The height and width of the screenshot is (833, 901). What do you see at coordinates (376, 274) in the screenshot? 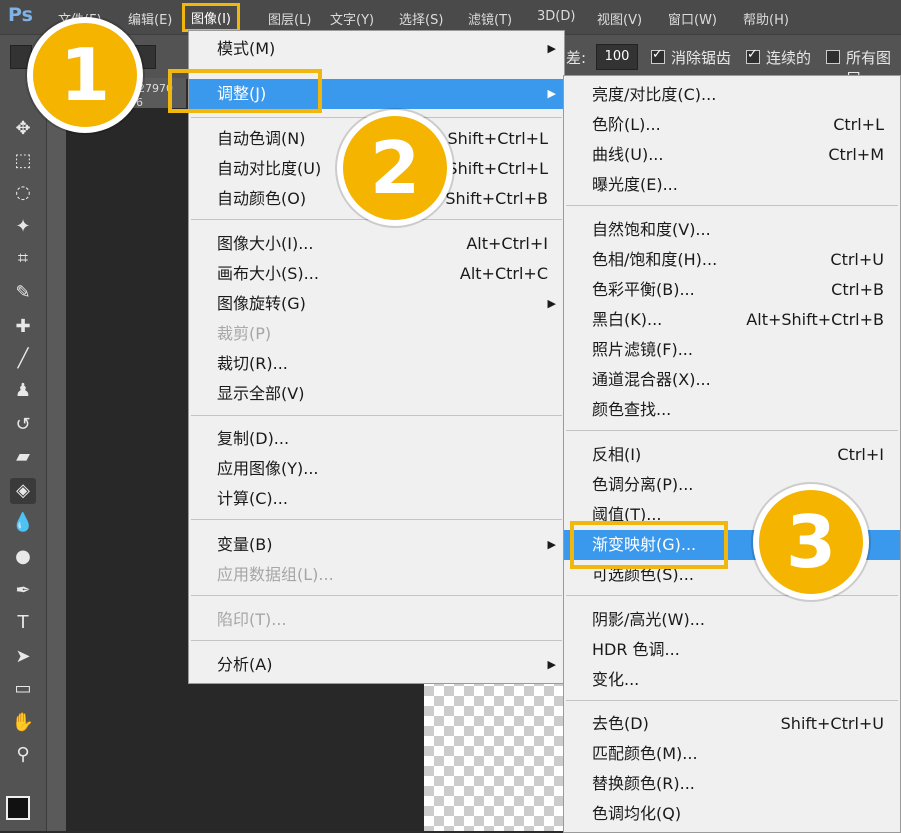
I see `menu-item-canvas-size: 画布大小(S)... Alt+Ctrl+C` at bounding box center [376, 274].